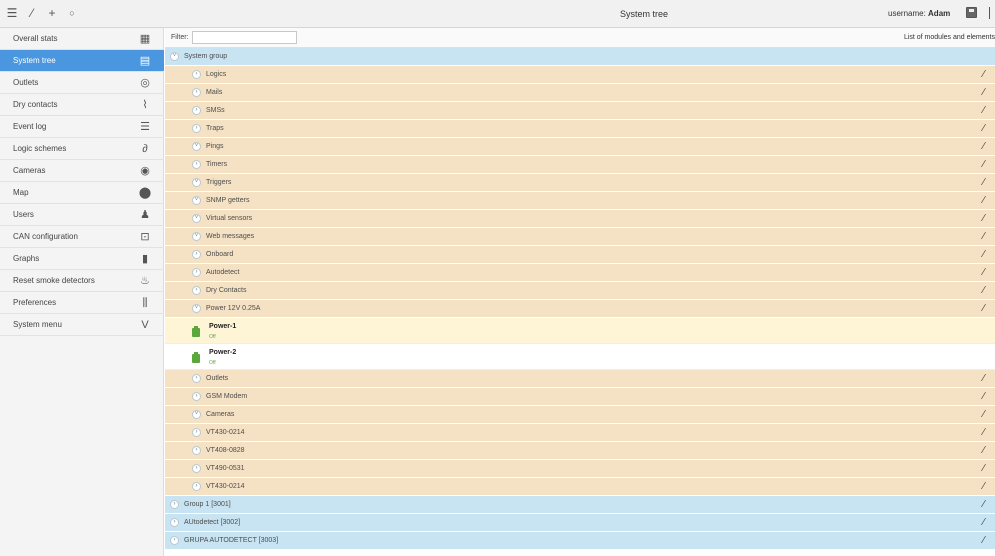  What do you see at coordinates (580, 183) in the screenshot?
I see `tree-group-row: ˅ Triggers ⁄` at bounding box center [580, 183].